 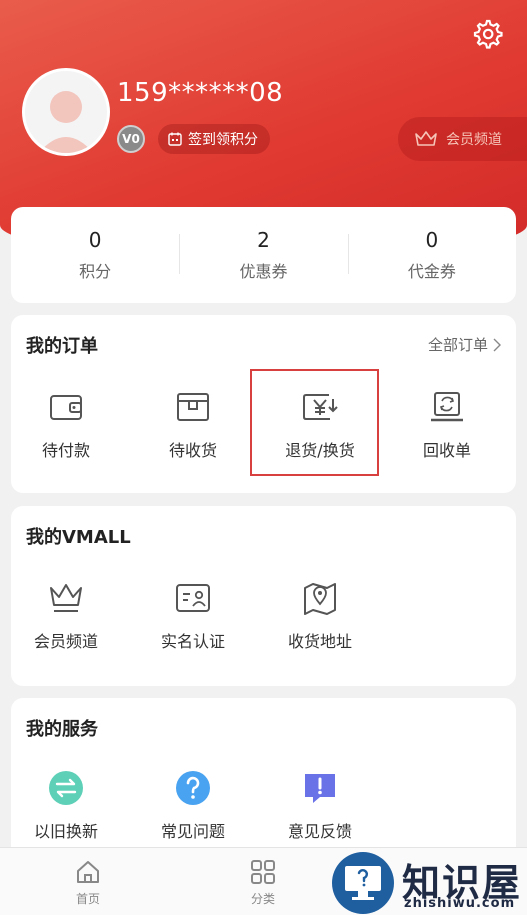 What do you see at coordinates (193, 598) in the screenshot?
I see `id-card-icon` at bounding box center [193, 598].